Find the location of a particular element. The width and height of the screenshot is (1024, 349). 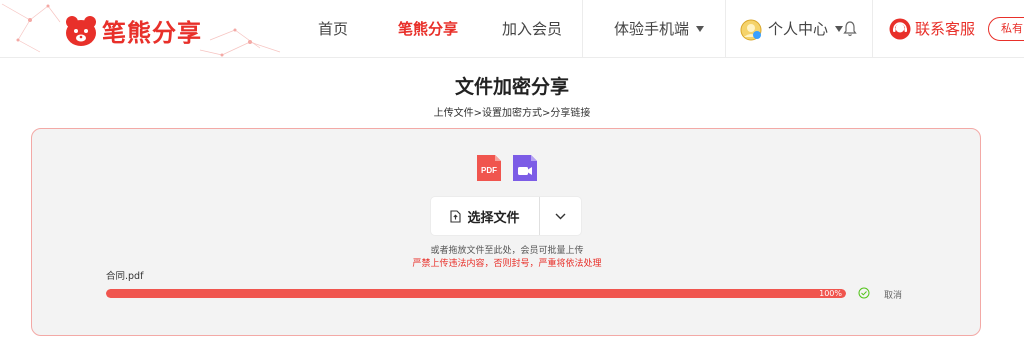

nav-user-center-dropdown: 个人中心 is located at coordinates (806, 29).